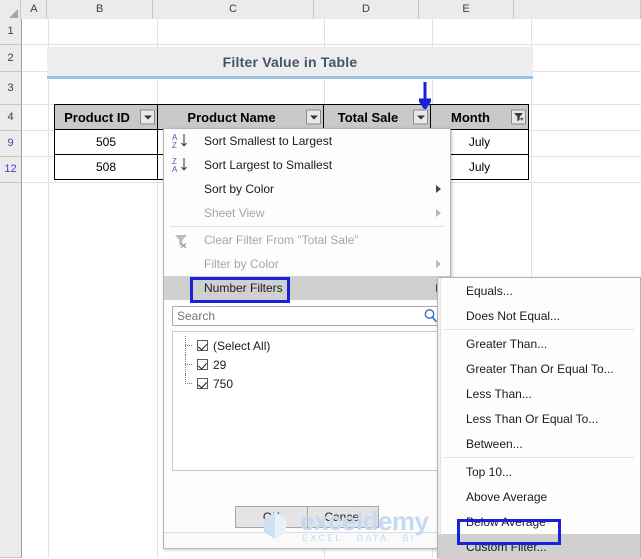  I want to click on annotation-arrow-down, so click(425, 96).